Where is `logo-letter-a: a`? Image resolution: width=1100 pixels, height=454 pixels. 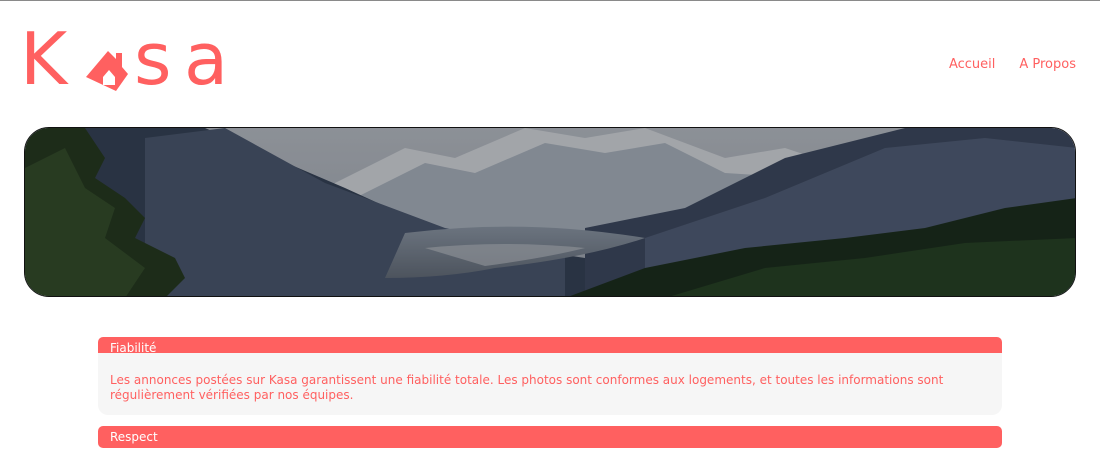
logo-letter-a: a is located at coordinates (206, 59).